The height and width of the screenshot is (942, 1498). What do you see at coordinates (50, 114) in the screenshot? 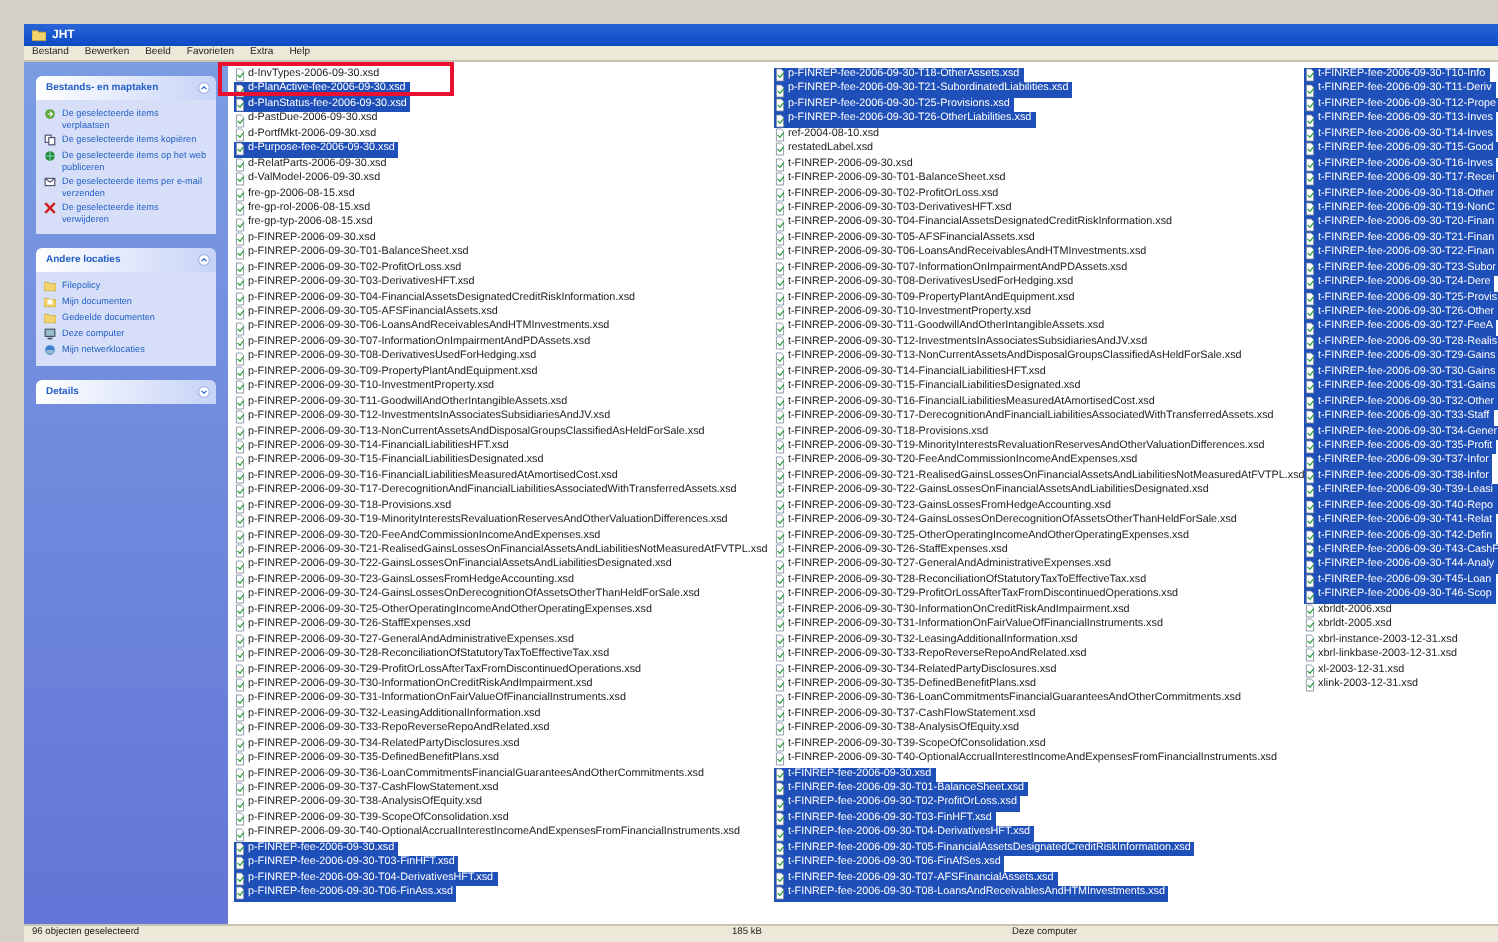
I see `move-icon` at bounding box center [50, 114].